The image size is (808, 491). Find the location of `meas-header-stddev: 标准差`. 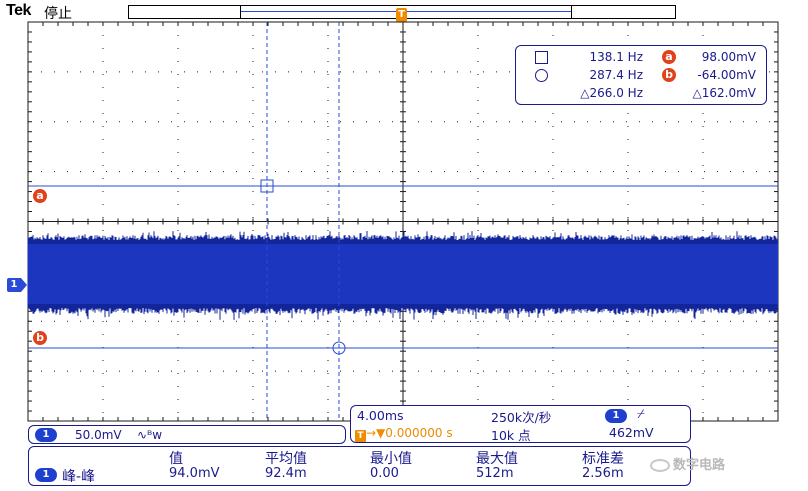

meas-header-stddev: 标准差 is located at coordinates (603, 459).